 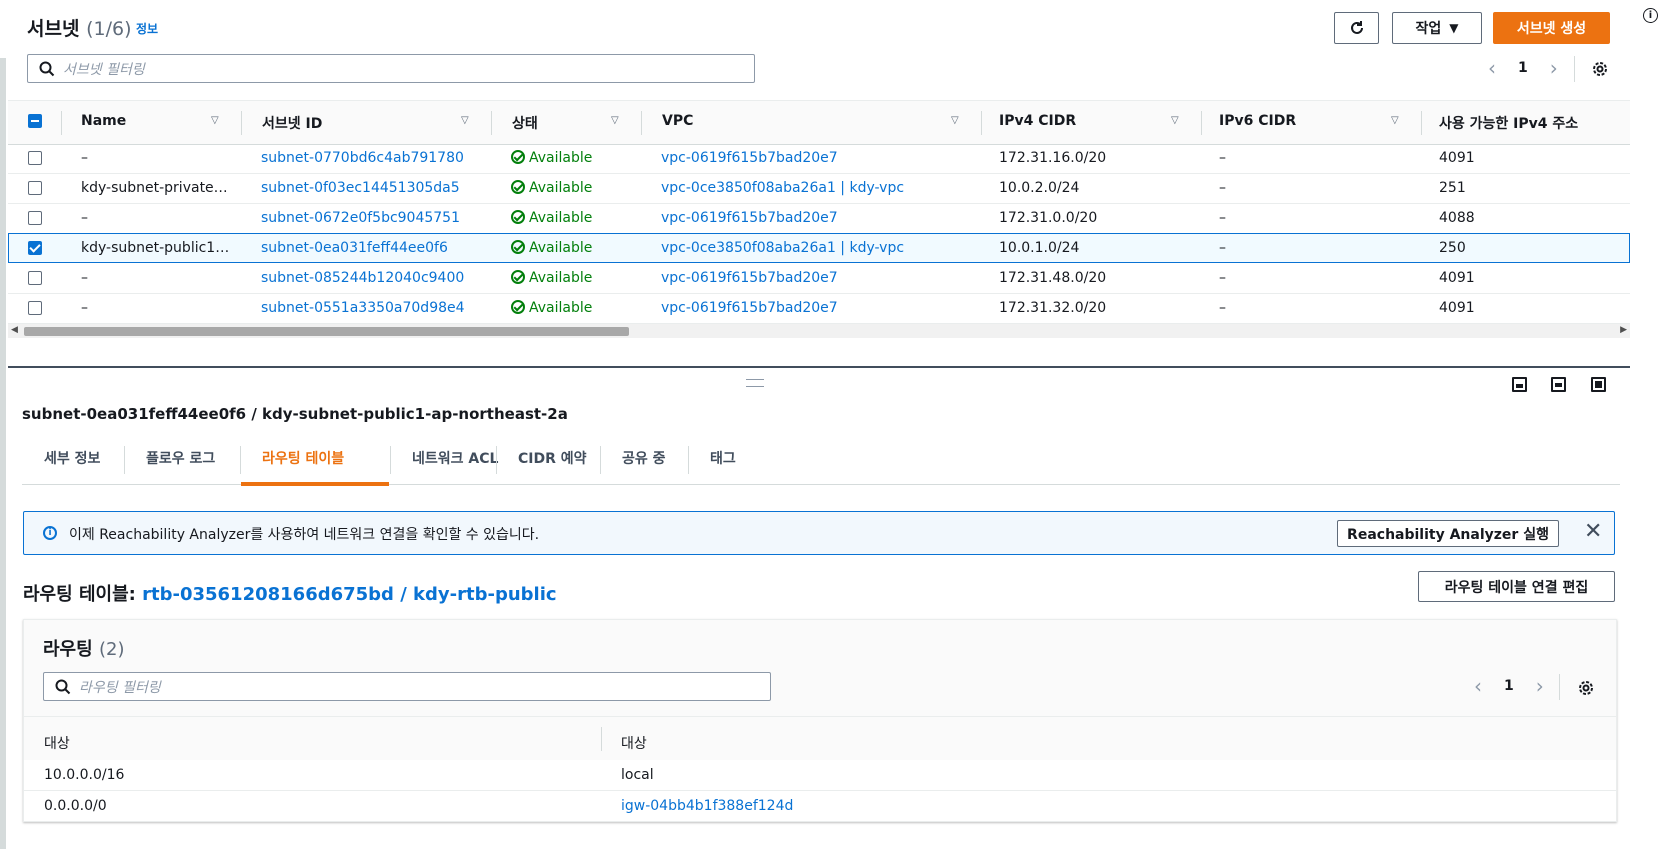 What do you see at coordinates (3, 453) in the screenshot?
I see `left-scroll-edge` at bounding box center [3, 453].